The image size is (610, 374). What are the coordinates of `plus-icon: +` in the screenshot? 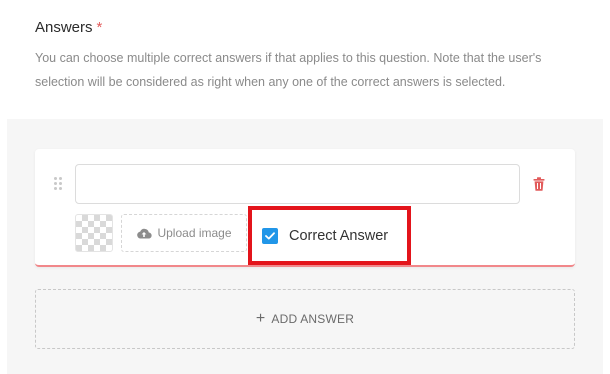 It's located at (260, 318).